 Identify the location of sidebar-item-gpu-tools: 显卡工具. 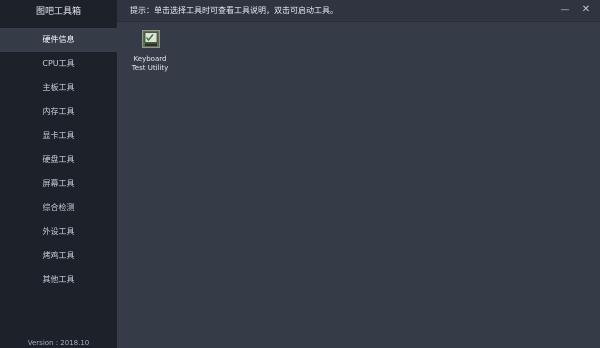
(58, 136).